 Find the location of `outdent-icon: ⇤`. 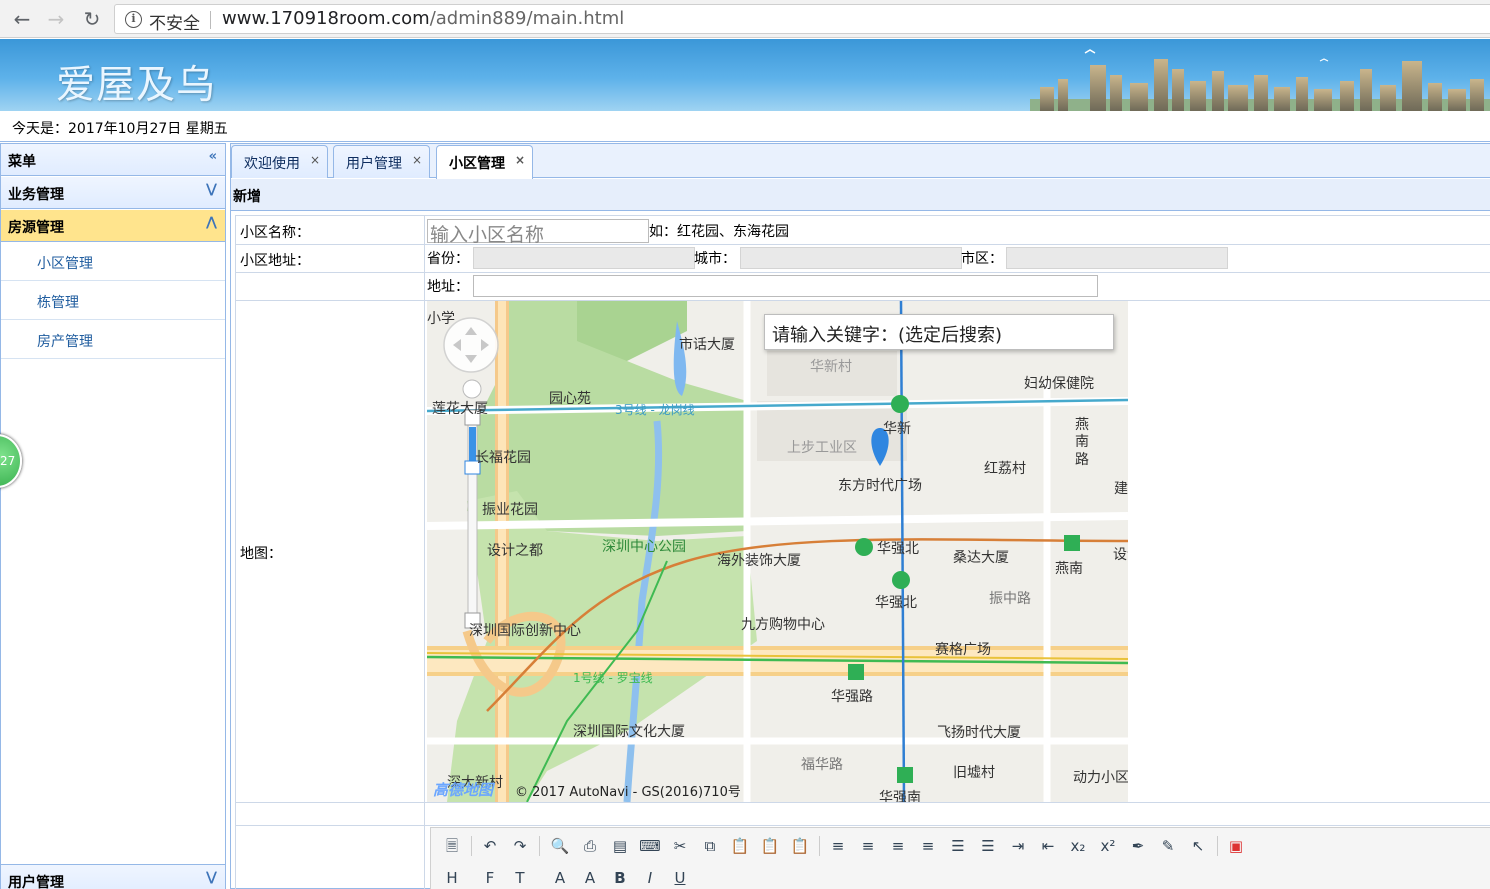

outdent-icon: ⇤ is located at coordinates (1048, 846).